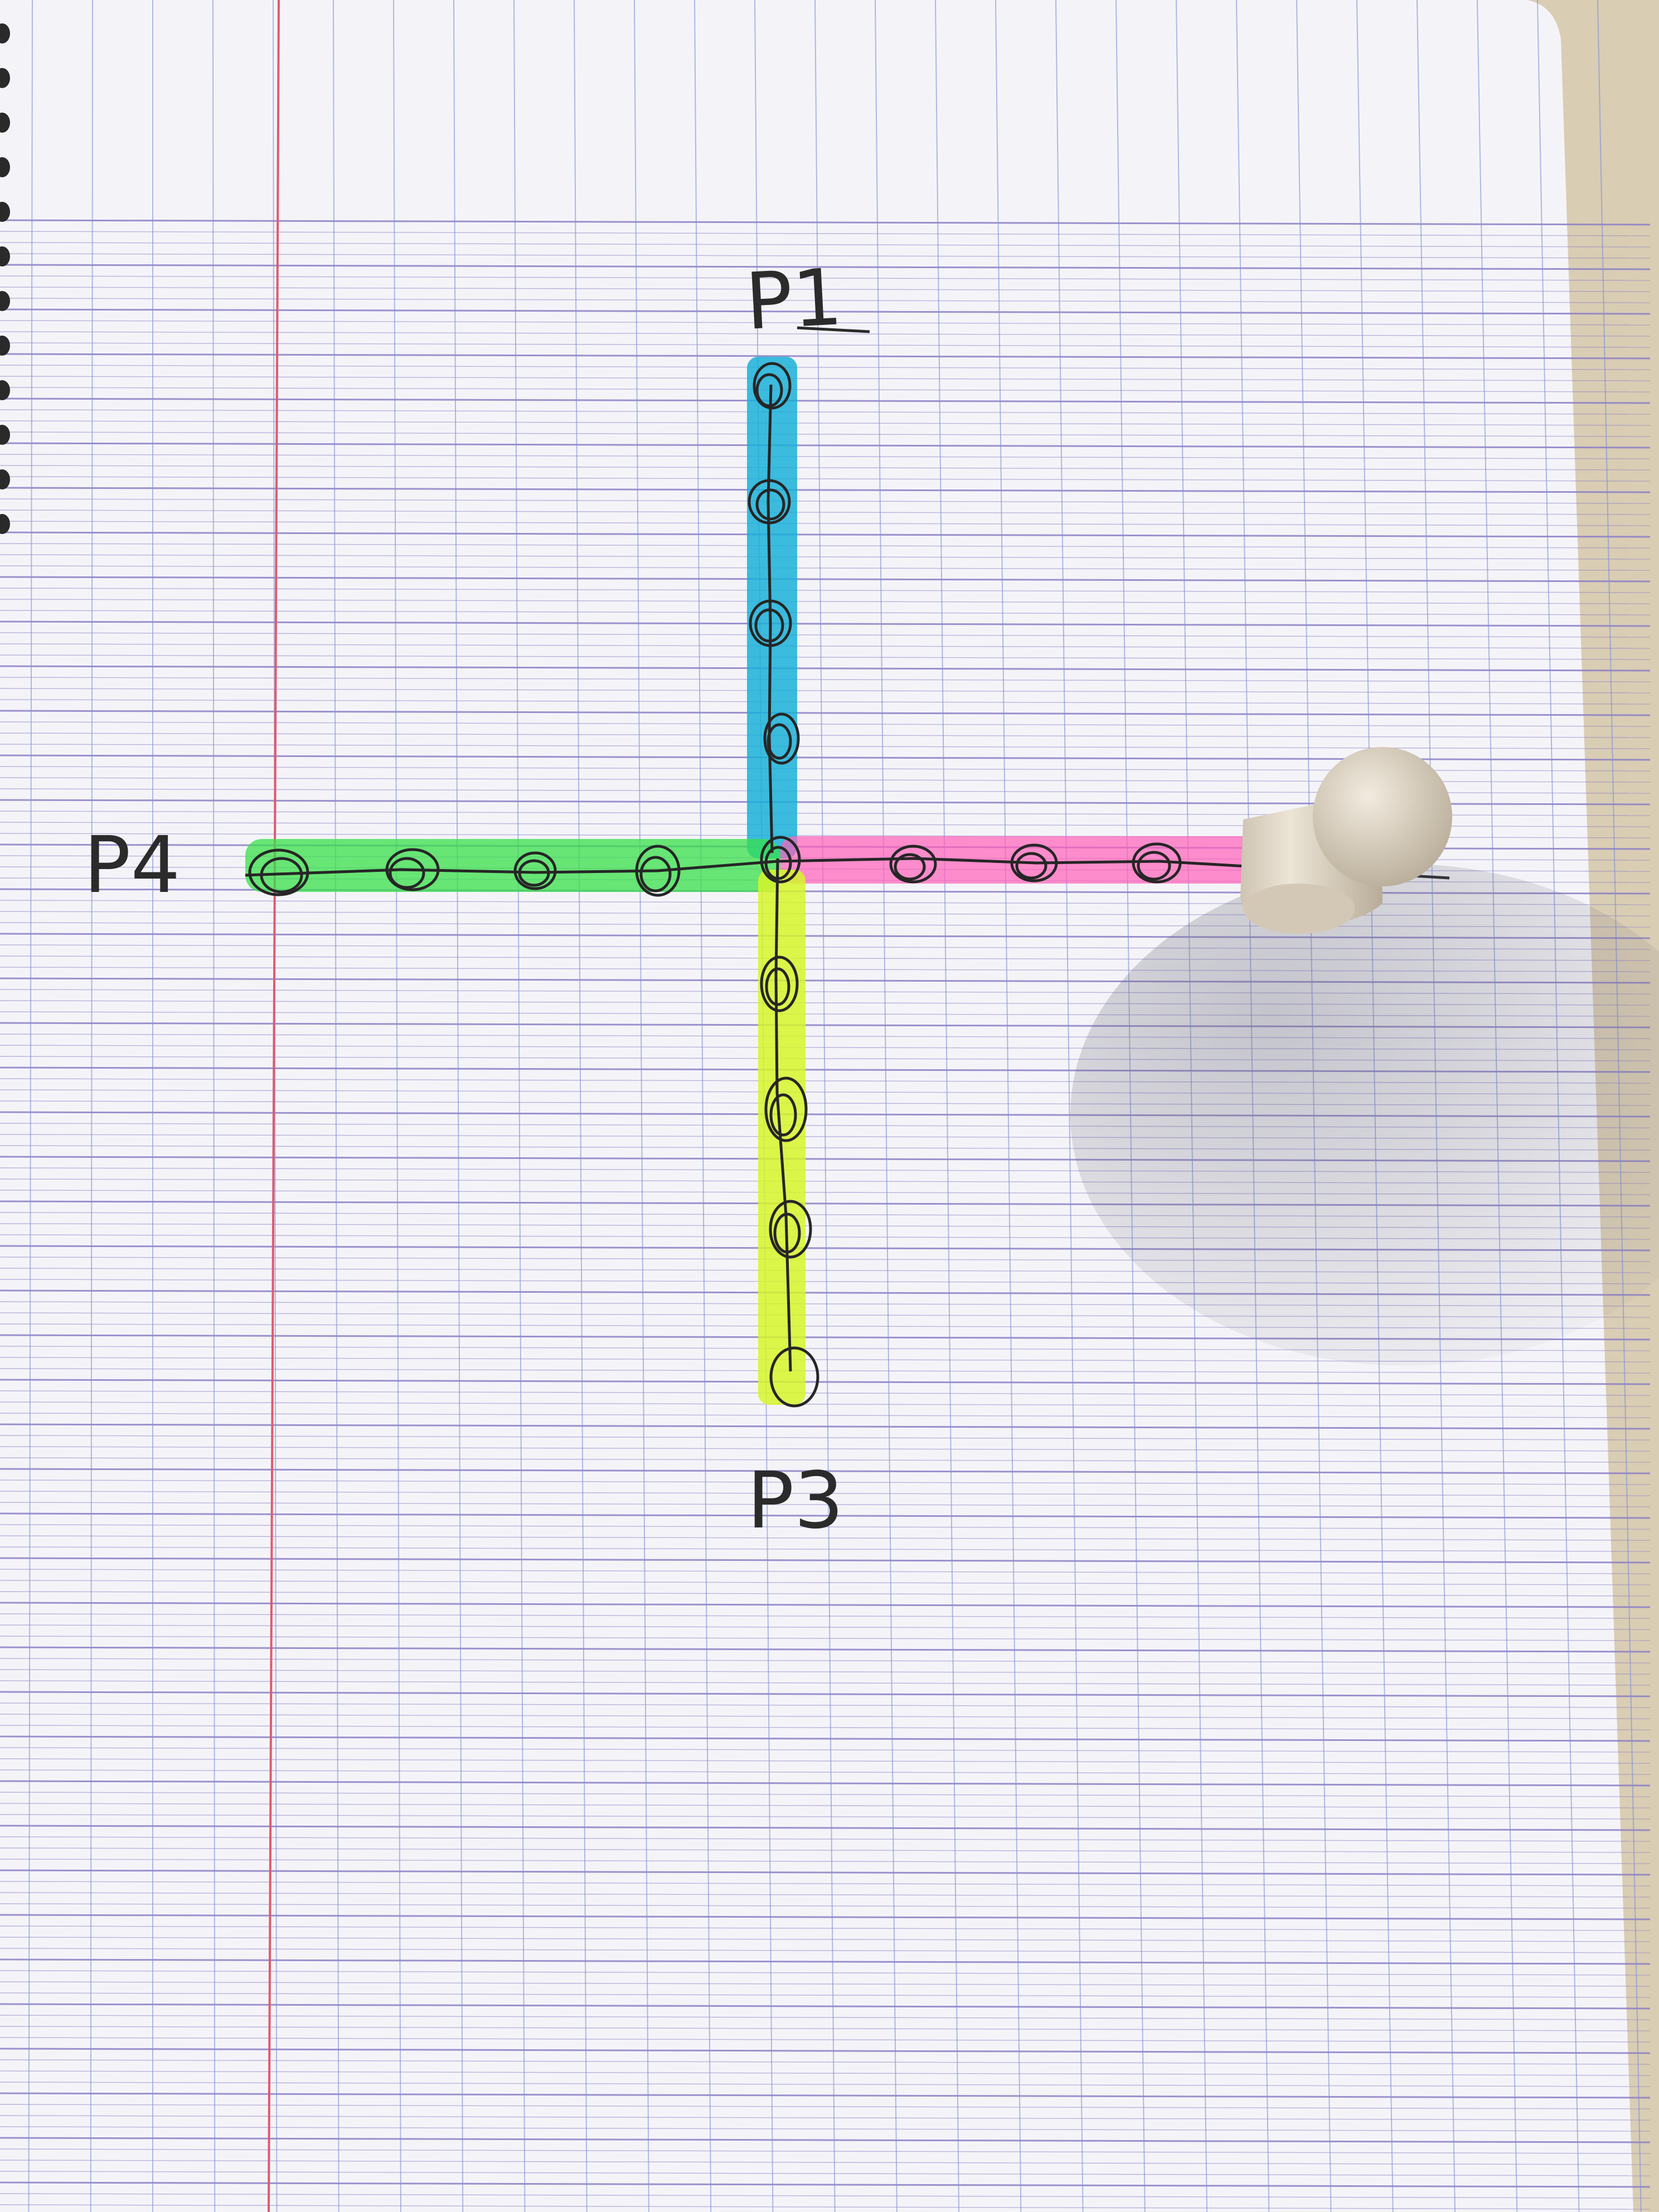 This screenshot has width=1659, height=2212. Describe the element at coordinates (132, 865) in the screenshot. I see `label-p4: P4` at that location.